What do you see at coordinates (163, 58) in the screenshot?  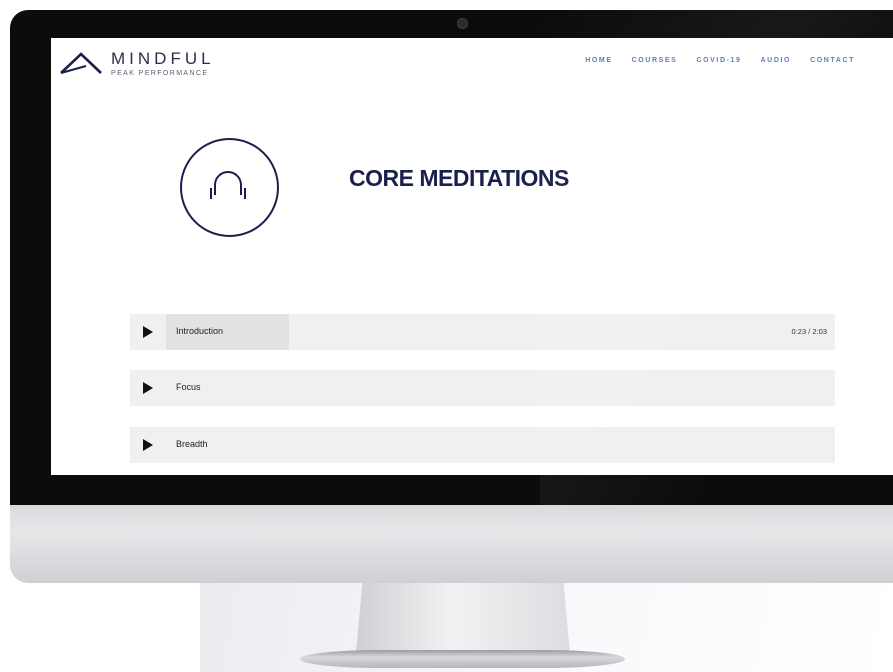 I see `brand-name: MINDFUL` at bounding box center [163, 58].